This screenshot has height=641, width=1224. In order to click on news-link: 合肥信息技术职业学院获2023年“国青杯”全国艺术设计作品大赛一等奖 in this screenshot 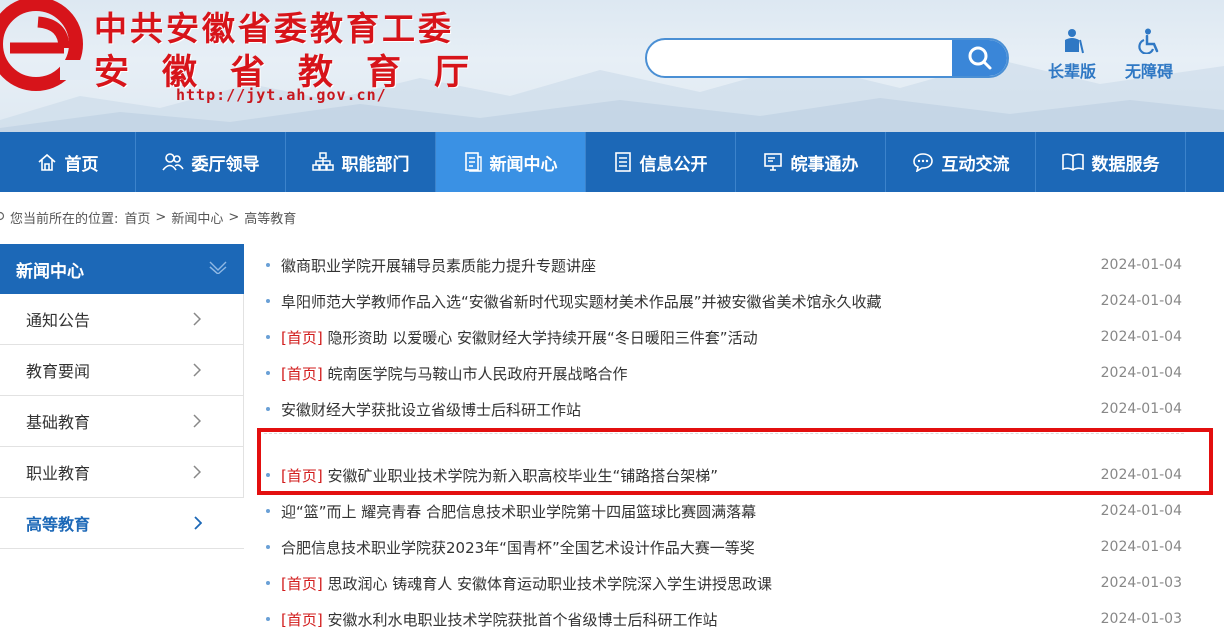, I will do `click(518, 547)`.